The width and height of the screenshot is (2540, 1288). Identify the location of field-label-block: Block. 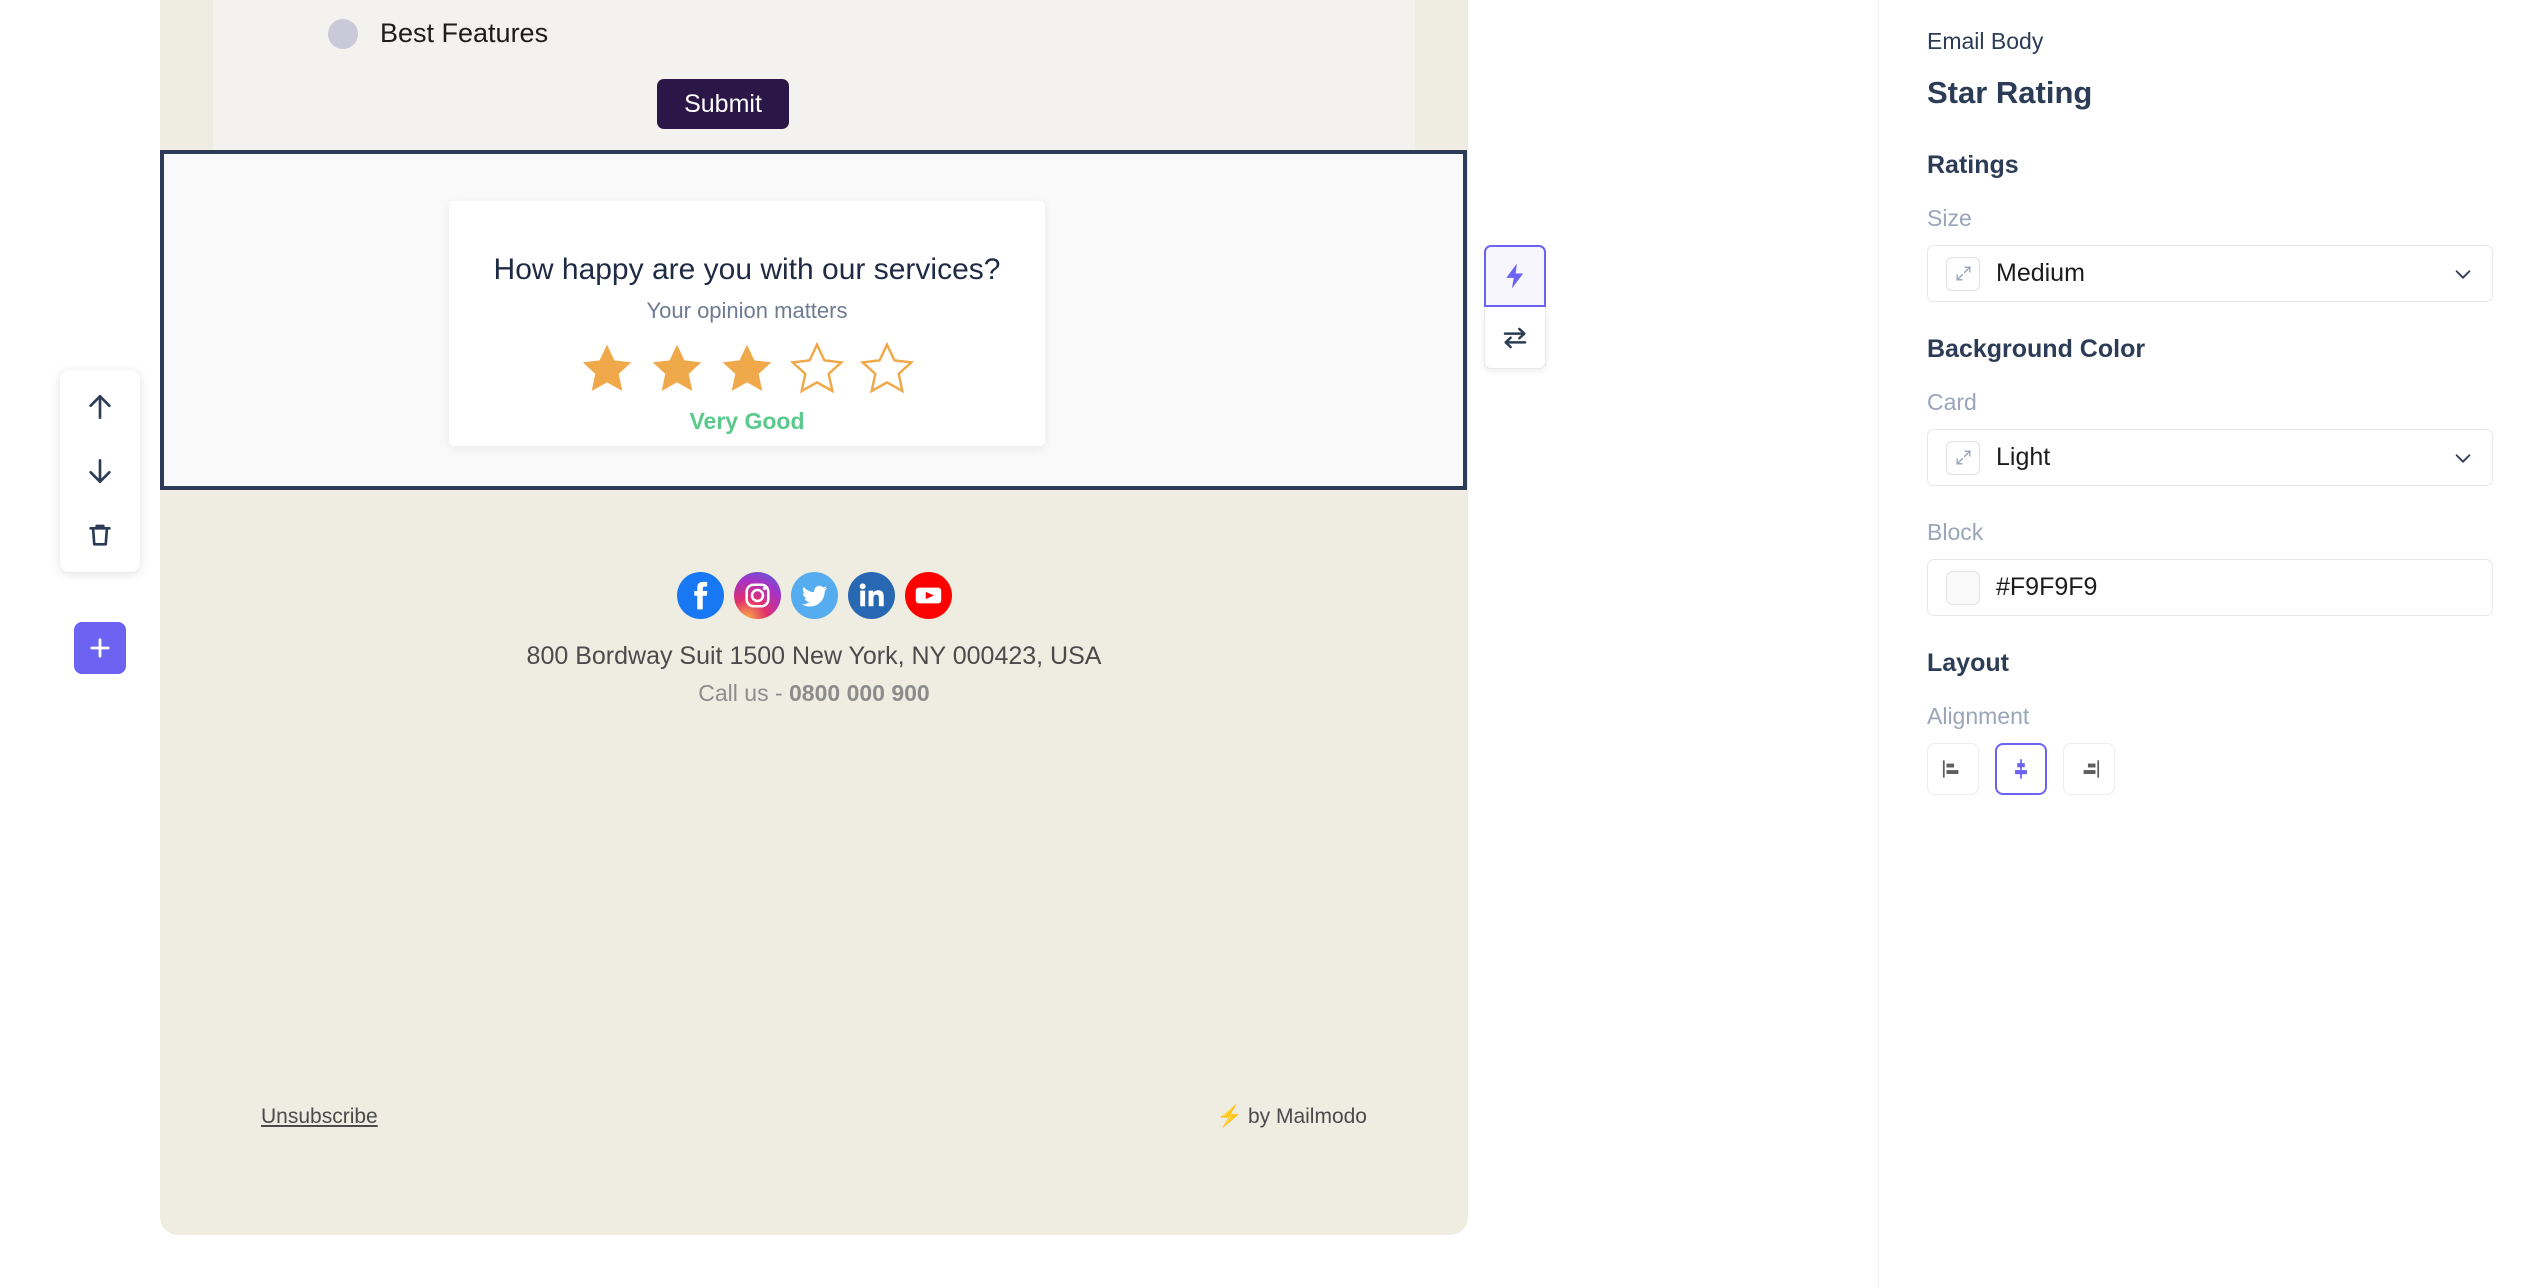
(1955, 532).